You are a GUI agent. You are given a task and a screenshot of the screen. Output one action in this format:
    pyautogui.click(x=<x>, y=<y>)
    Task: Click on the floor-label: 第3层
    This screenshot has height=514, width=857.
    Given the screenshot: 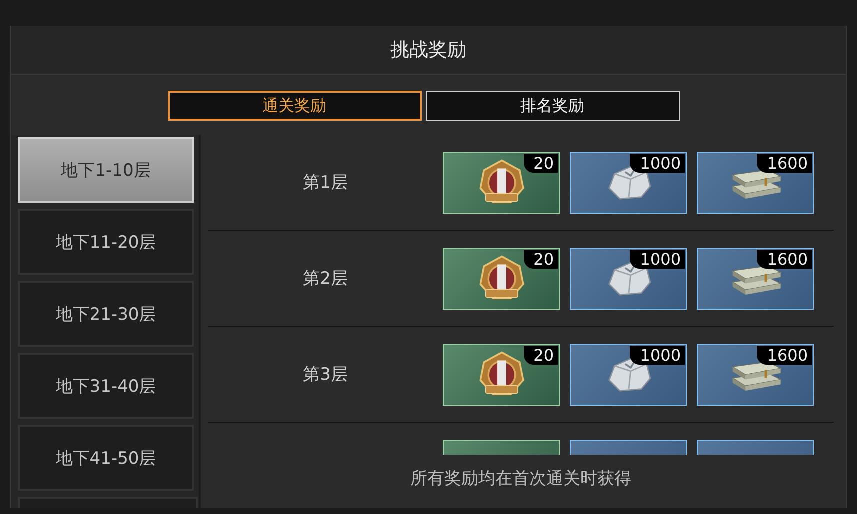 What is the action you would take?
    pyautogui.click(x=325, y=375)
    